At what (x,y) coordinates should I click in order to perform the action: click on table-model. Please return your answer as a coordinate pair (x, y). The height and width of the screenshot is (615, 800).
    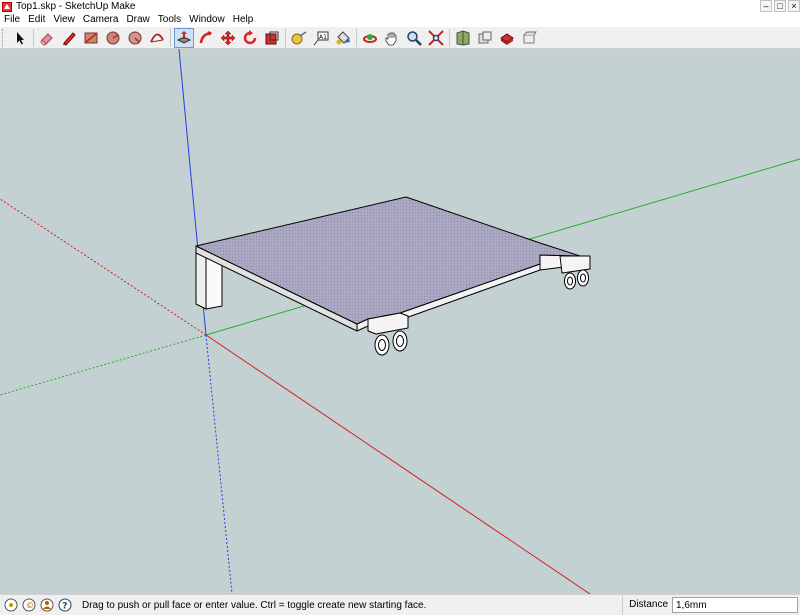
    Looking at the image, I should click on (393, 265).